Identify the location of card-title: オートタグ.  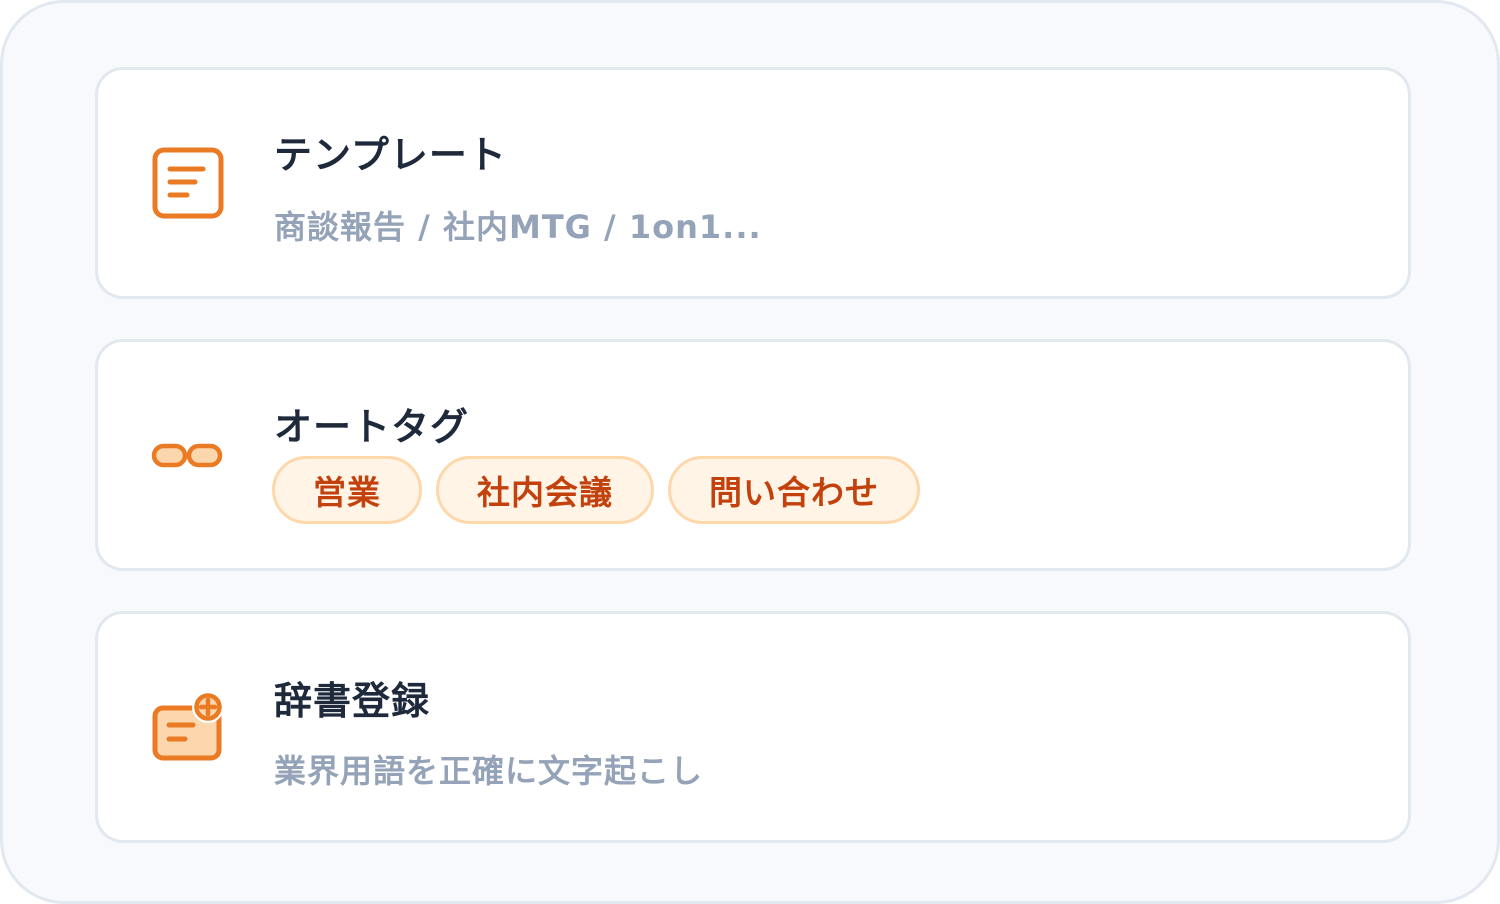
(372, 427).